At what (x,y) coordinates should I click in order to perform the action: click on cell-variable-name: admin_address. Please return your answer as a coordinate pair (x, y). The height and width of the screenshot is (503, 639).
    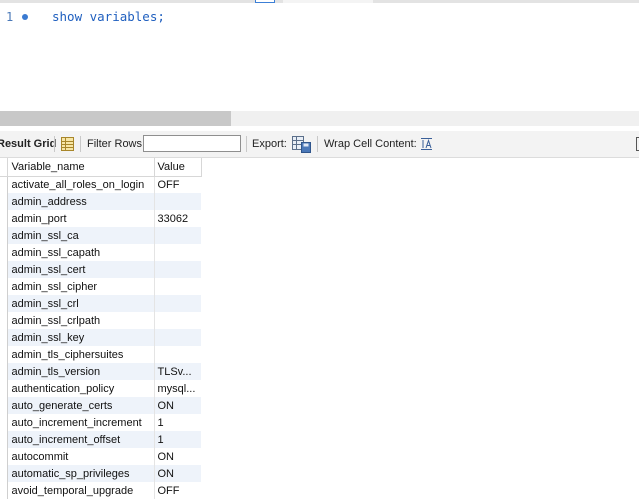
    Looking at the image, I should click on (81, 201).